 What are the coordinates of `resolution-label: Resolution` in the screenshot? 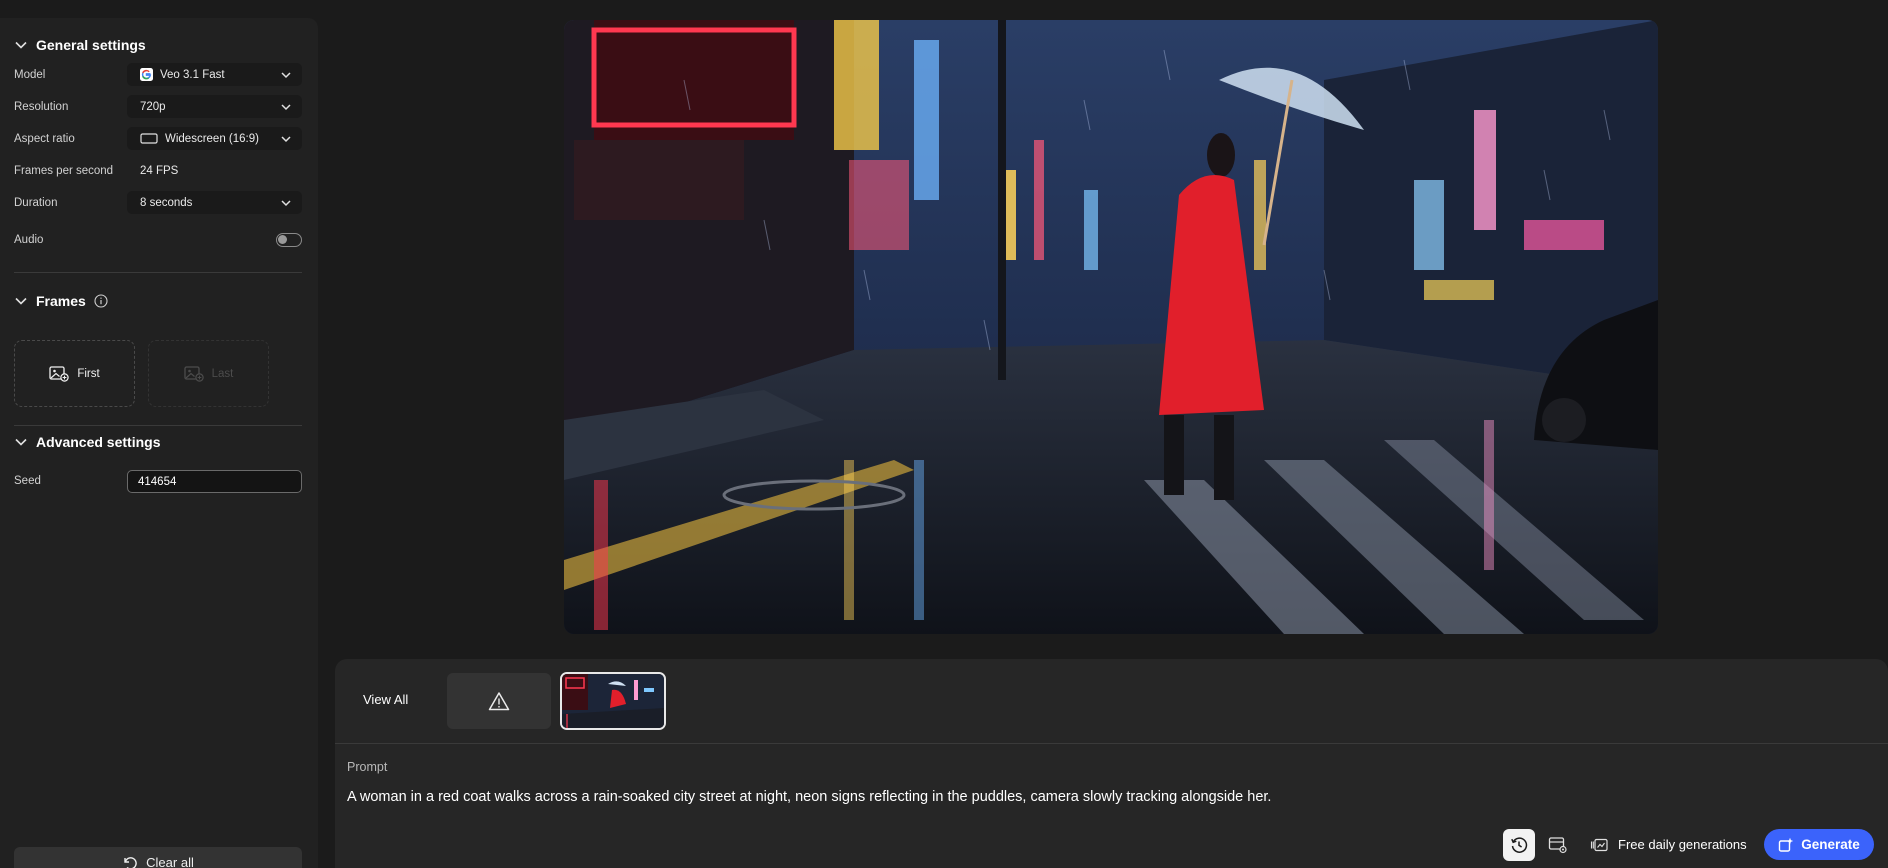 It's located at (41, 107).